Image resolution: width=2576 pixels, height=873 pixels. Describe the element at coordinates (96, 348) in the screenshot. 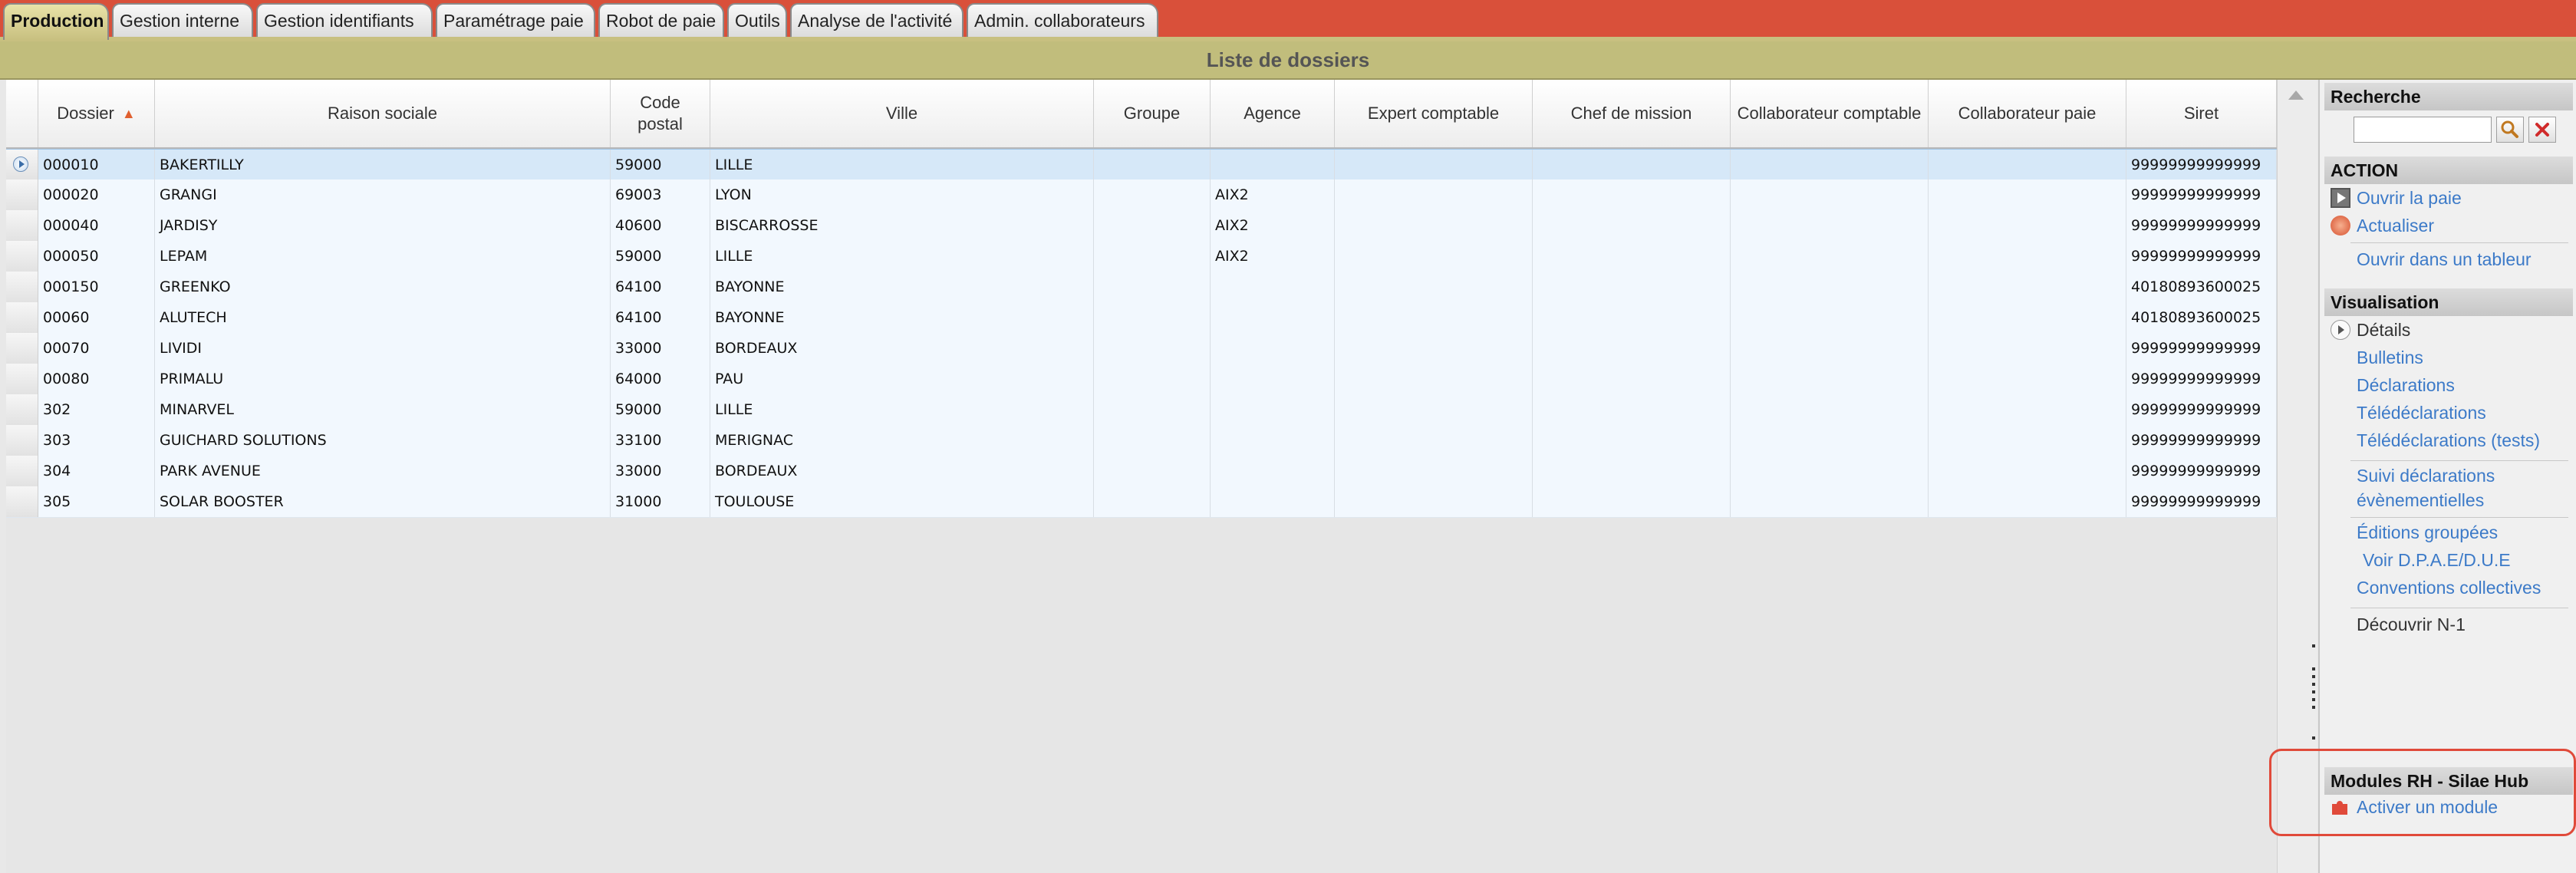

I see `cell-dossier: 00070` at that location.